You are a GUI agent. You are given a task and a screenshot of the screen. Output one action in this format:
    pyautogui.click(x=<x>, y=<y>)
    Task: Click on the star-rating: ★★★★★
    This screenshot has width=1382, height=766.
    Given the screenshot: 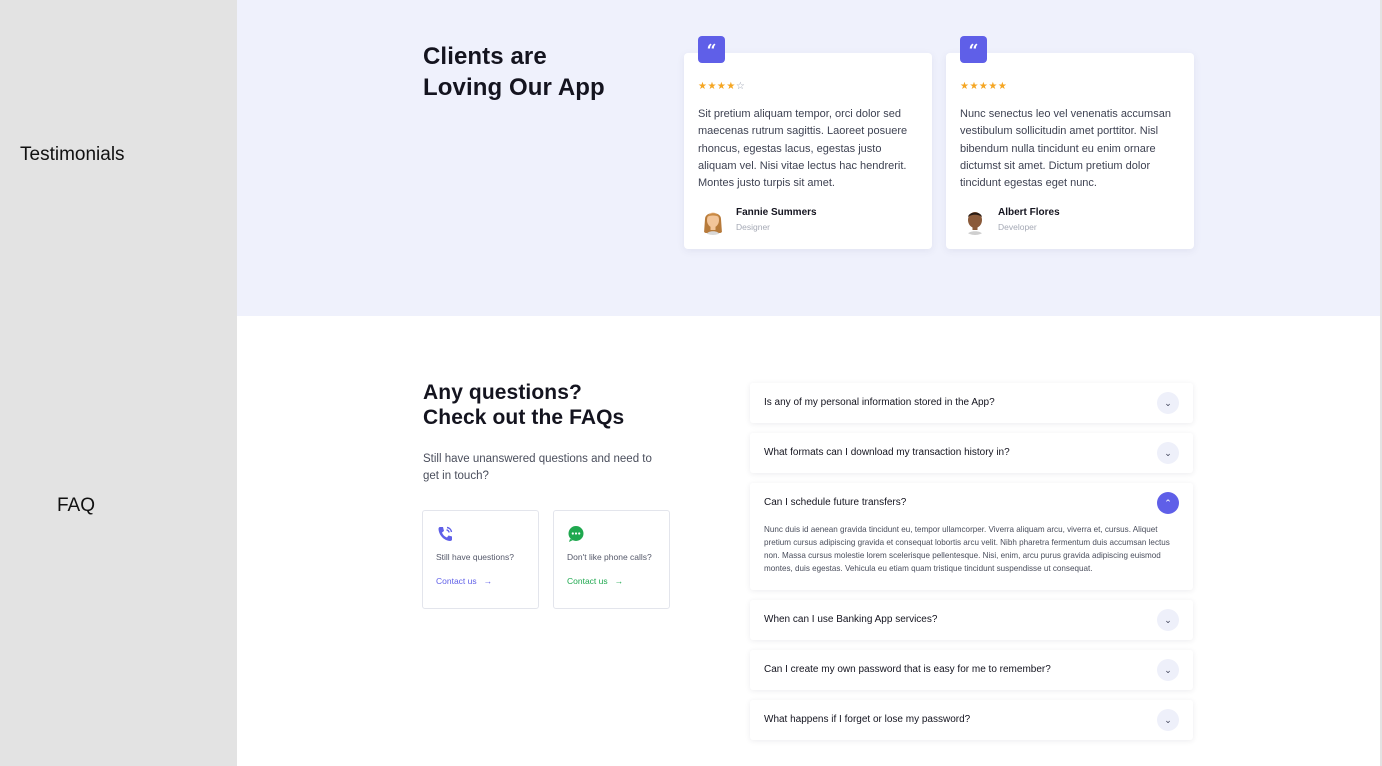 What is the action you would take?
    pyautogui.click(x=984, y=86)
    